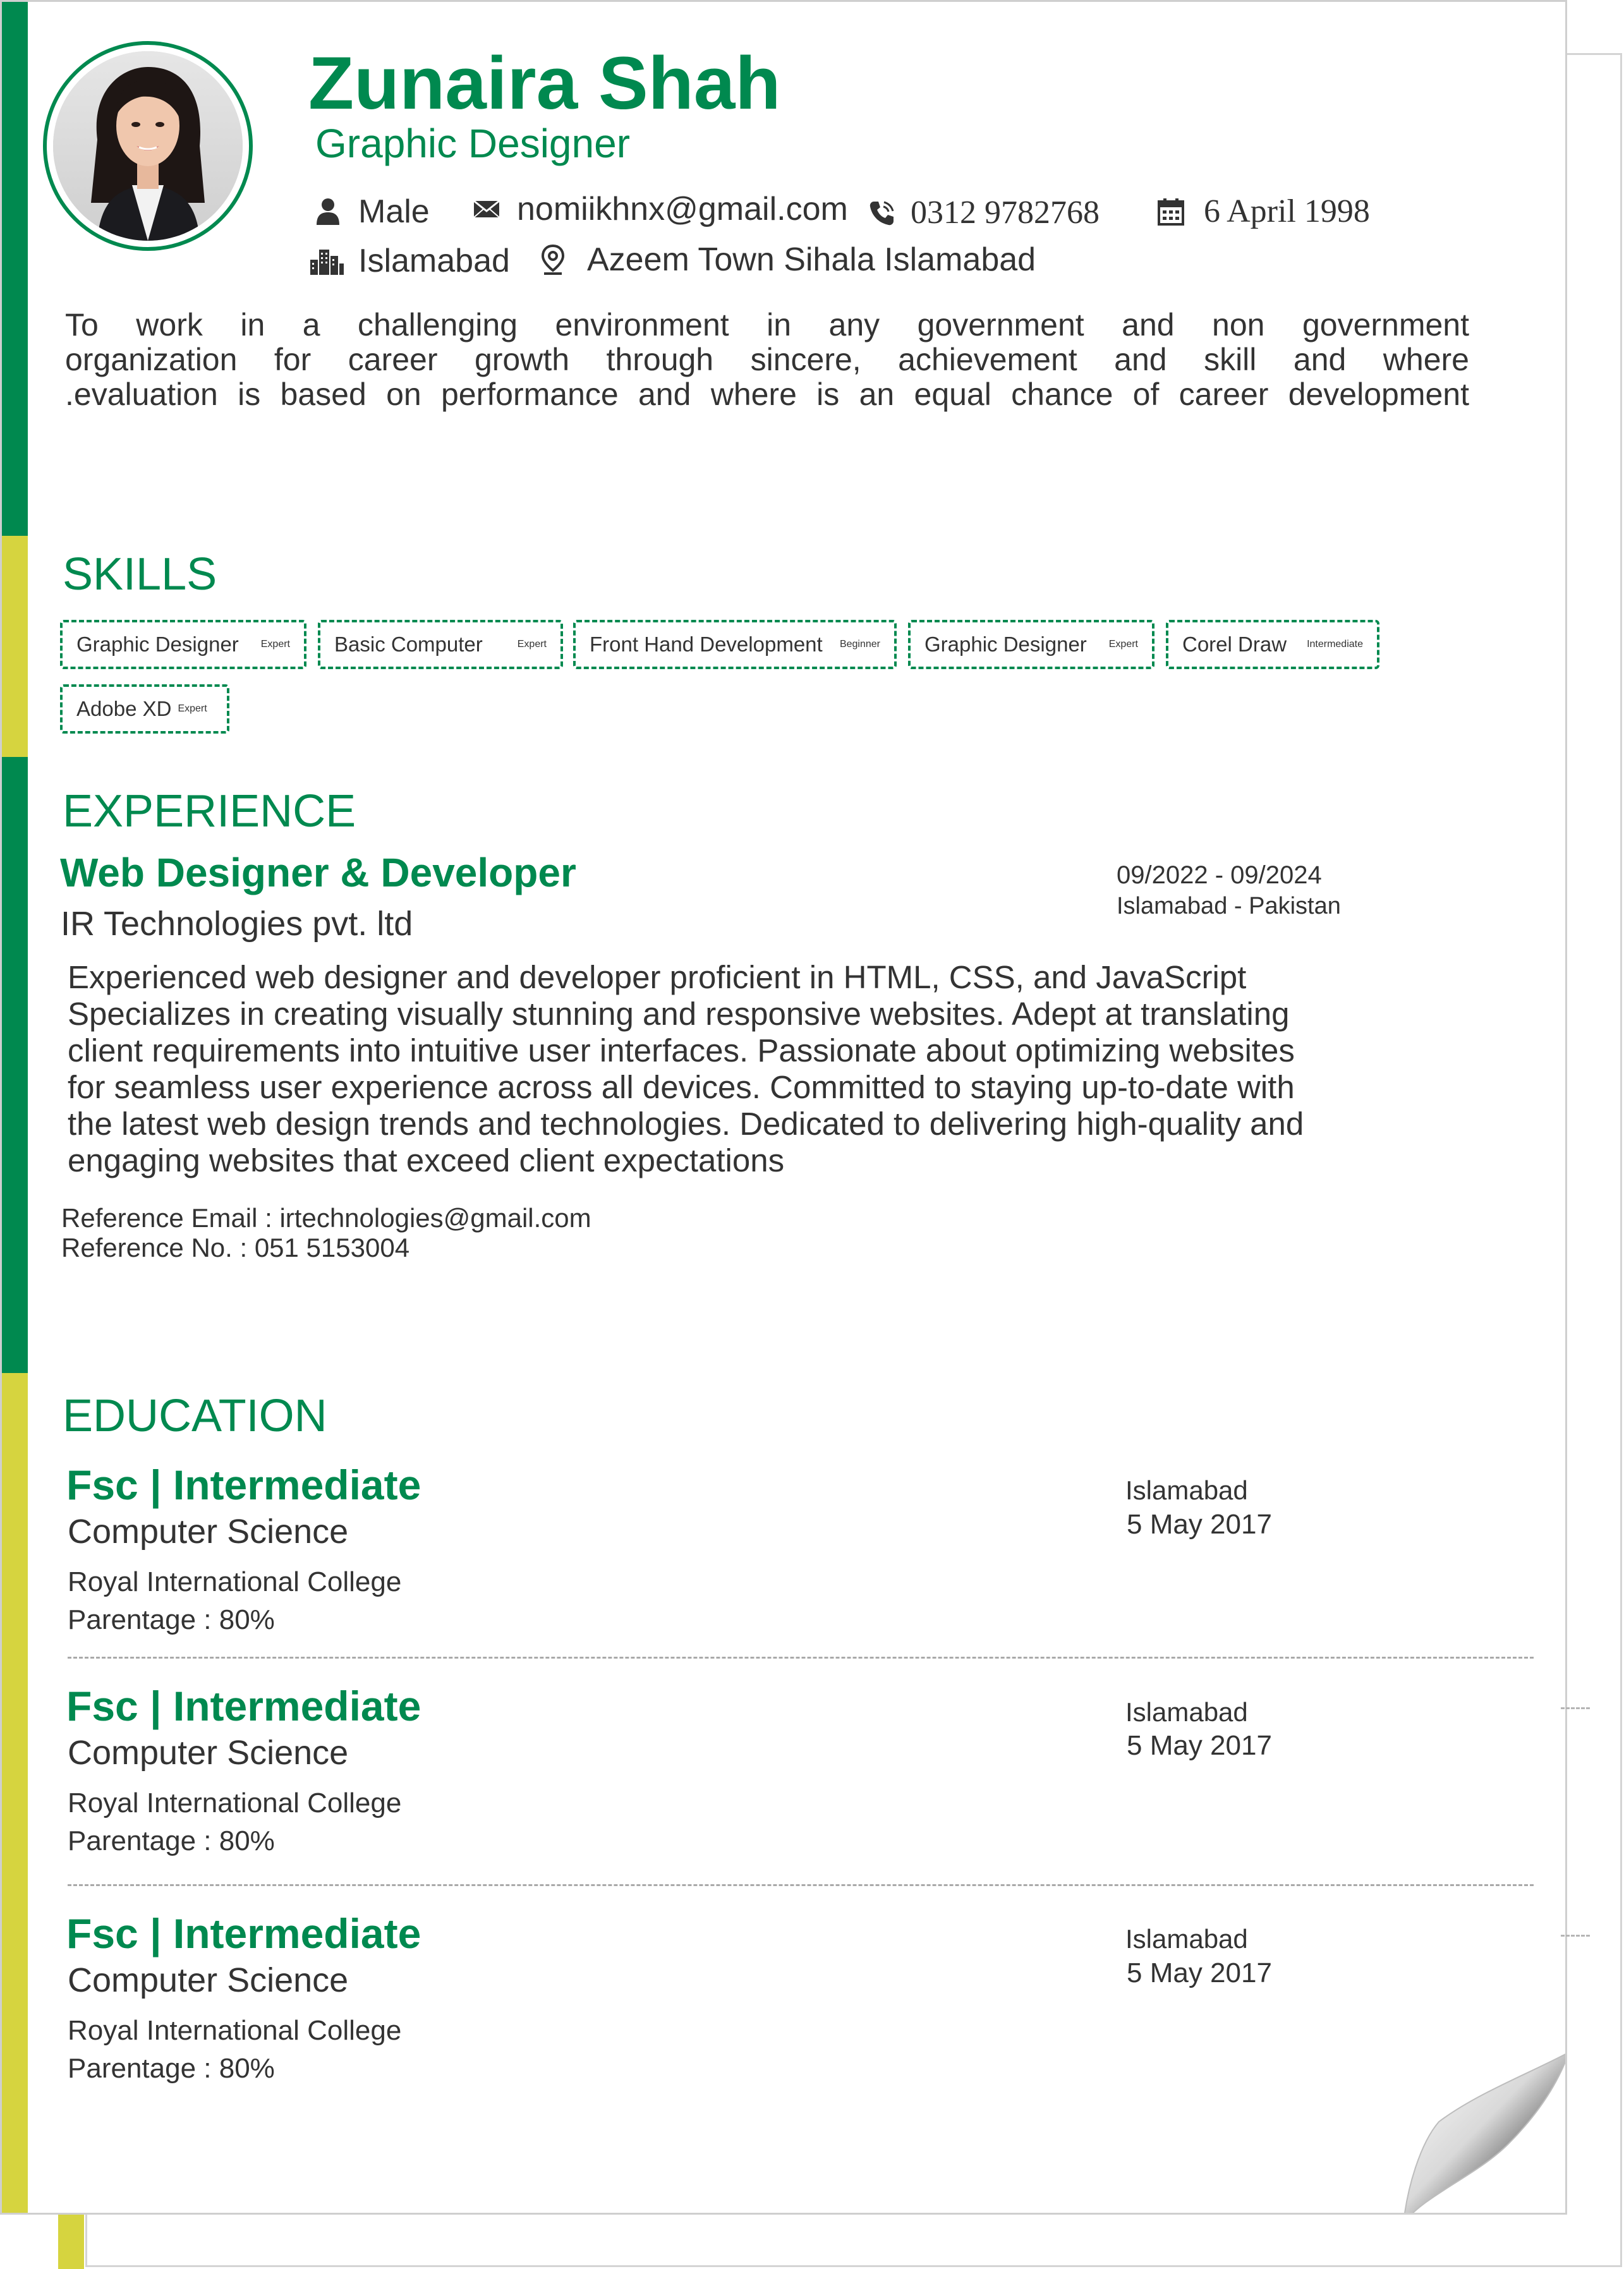  Describe the element at coordinates (408, 644) in the screenshot. I see `skill-name: Basic Computer` at that location.